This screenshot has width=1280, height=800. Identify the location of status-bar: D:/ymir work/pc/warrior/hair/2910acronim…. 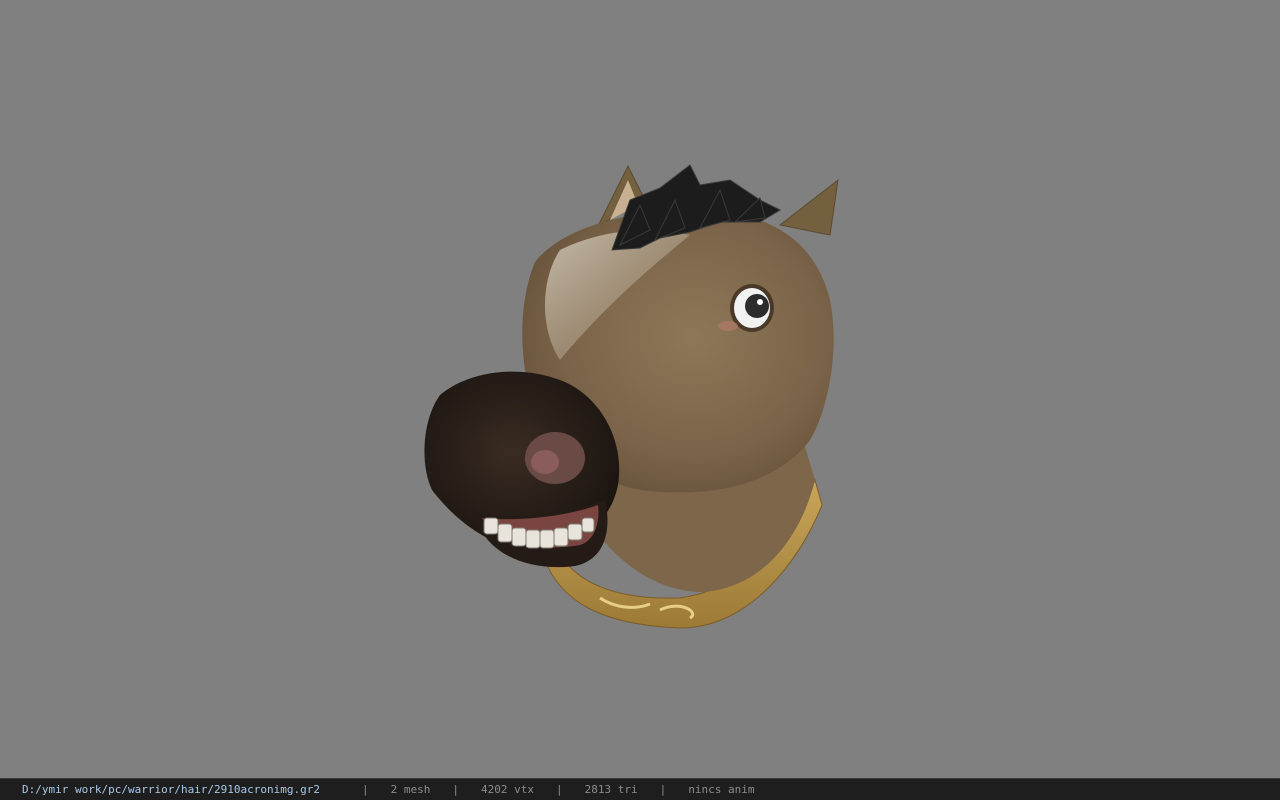
(640, 789).